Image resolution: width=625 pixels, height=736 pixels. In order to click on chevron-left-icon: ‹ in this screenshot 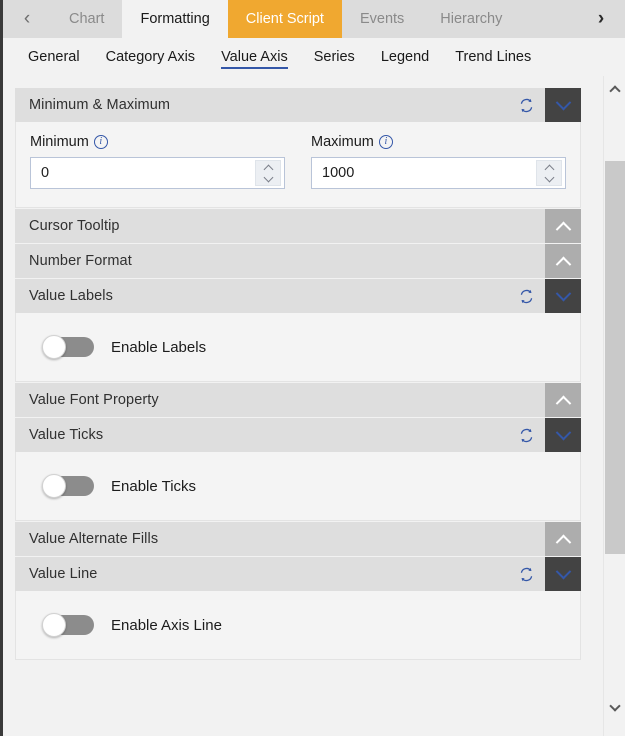, I will do `click(27, 18)`.